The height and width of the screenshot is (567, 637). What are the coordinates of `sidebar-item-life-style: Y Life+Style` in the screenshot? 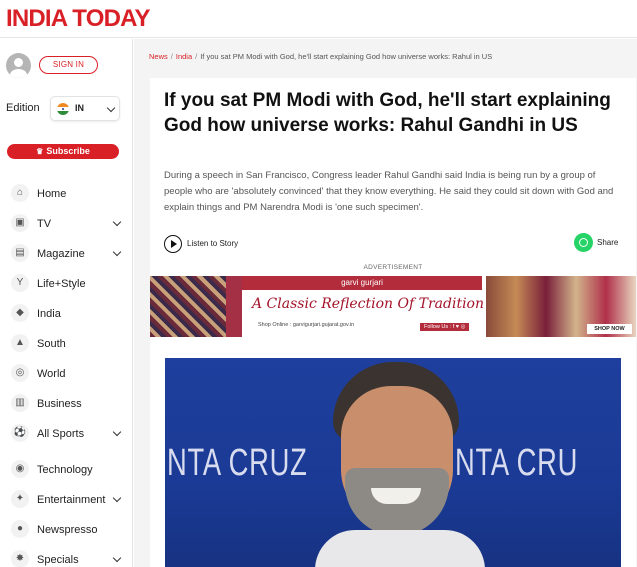 It's located at (66, 284).